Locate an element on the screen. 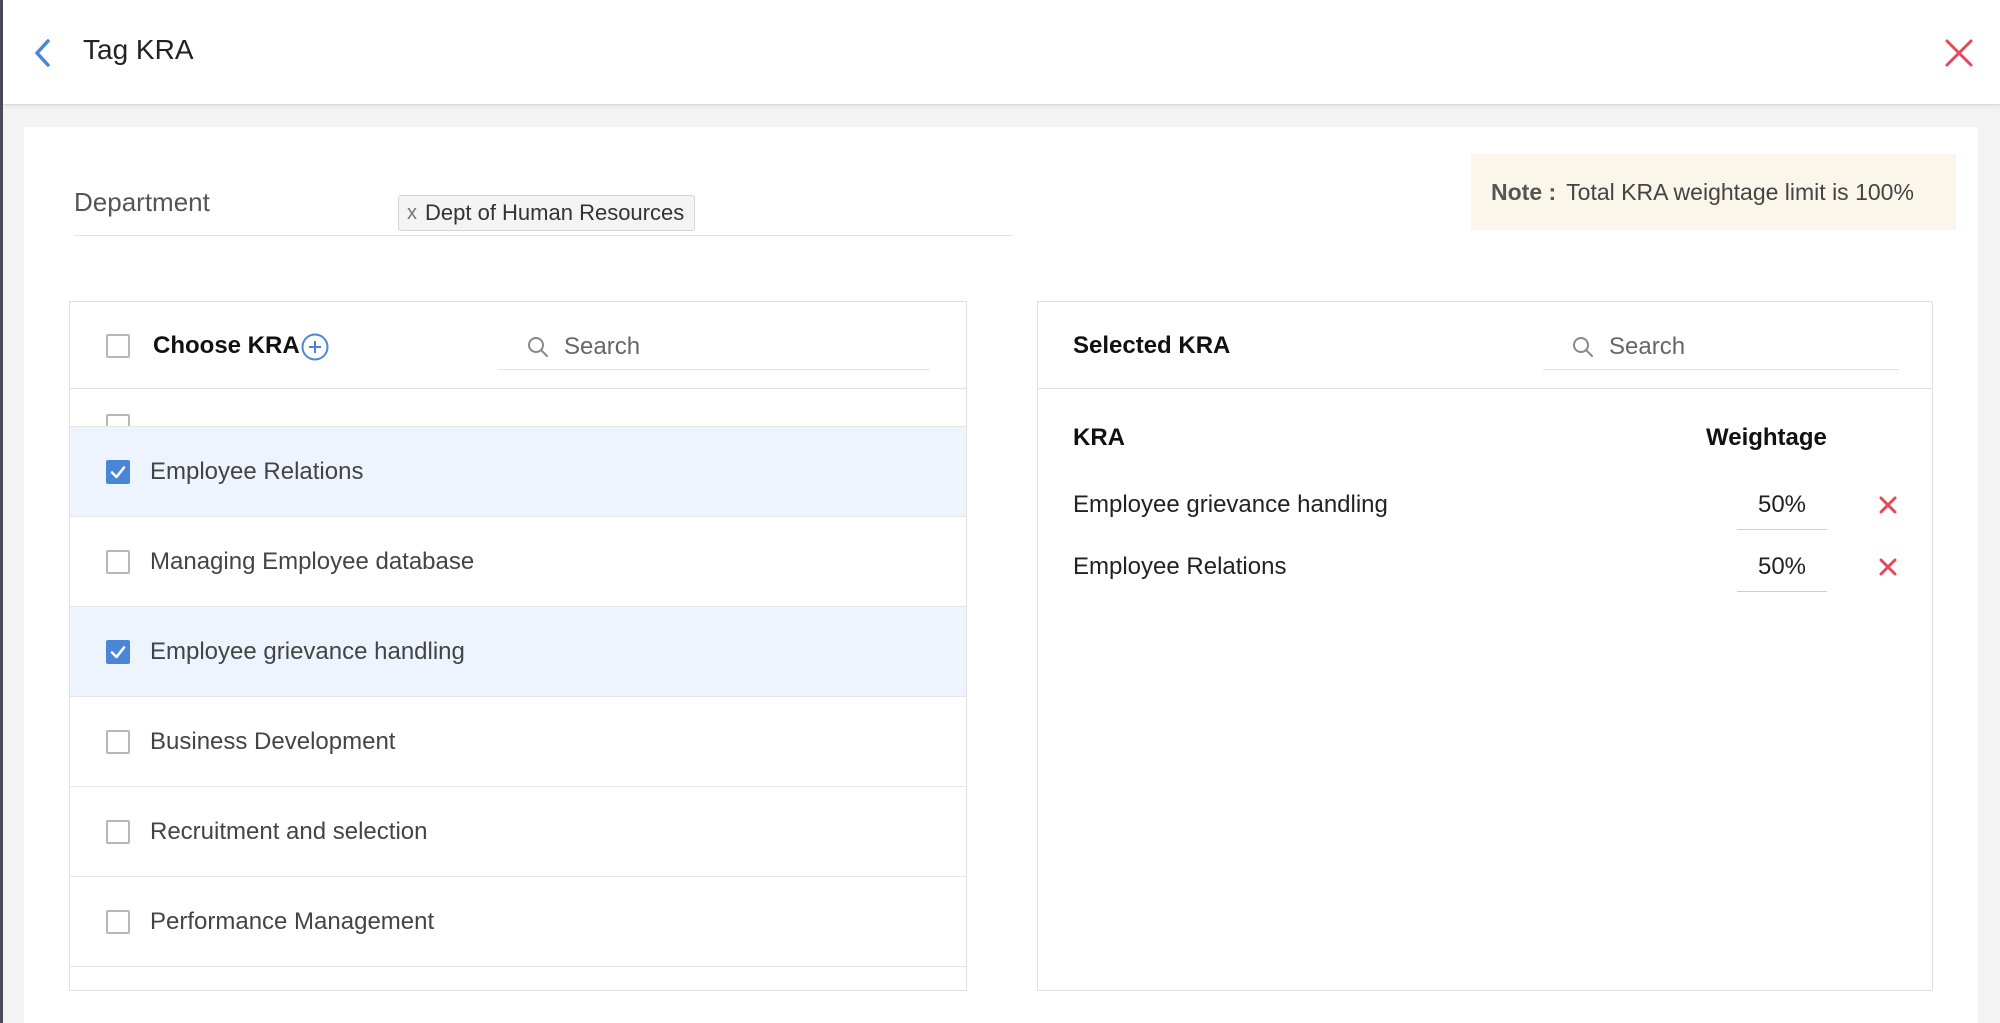  kra-list-item is located at coordinates (518, 408).